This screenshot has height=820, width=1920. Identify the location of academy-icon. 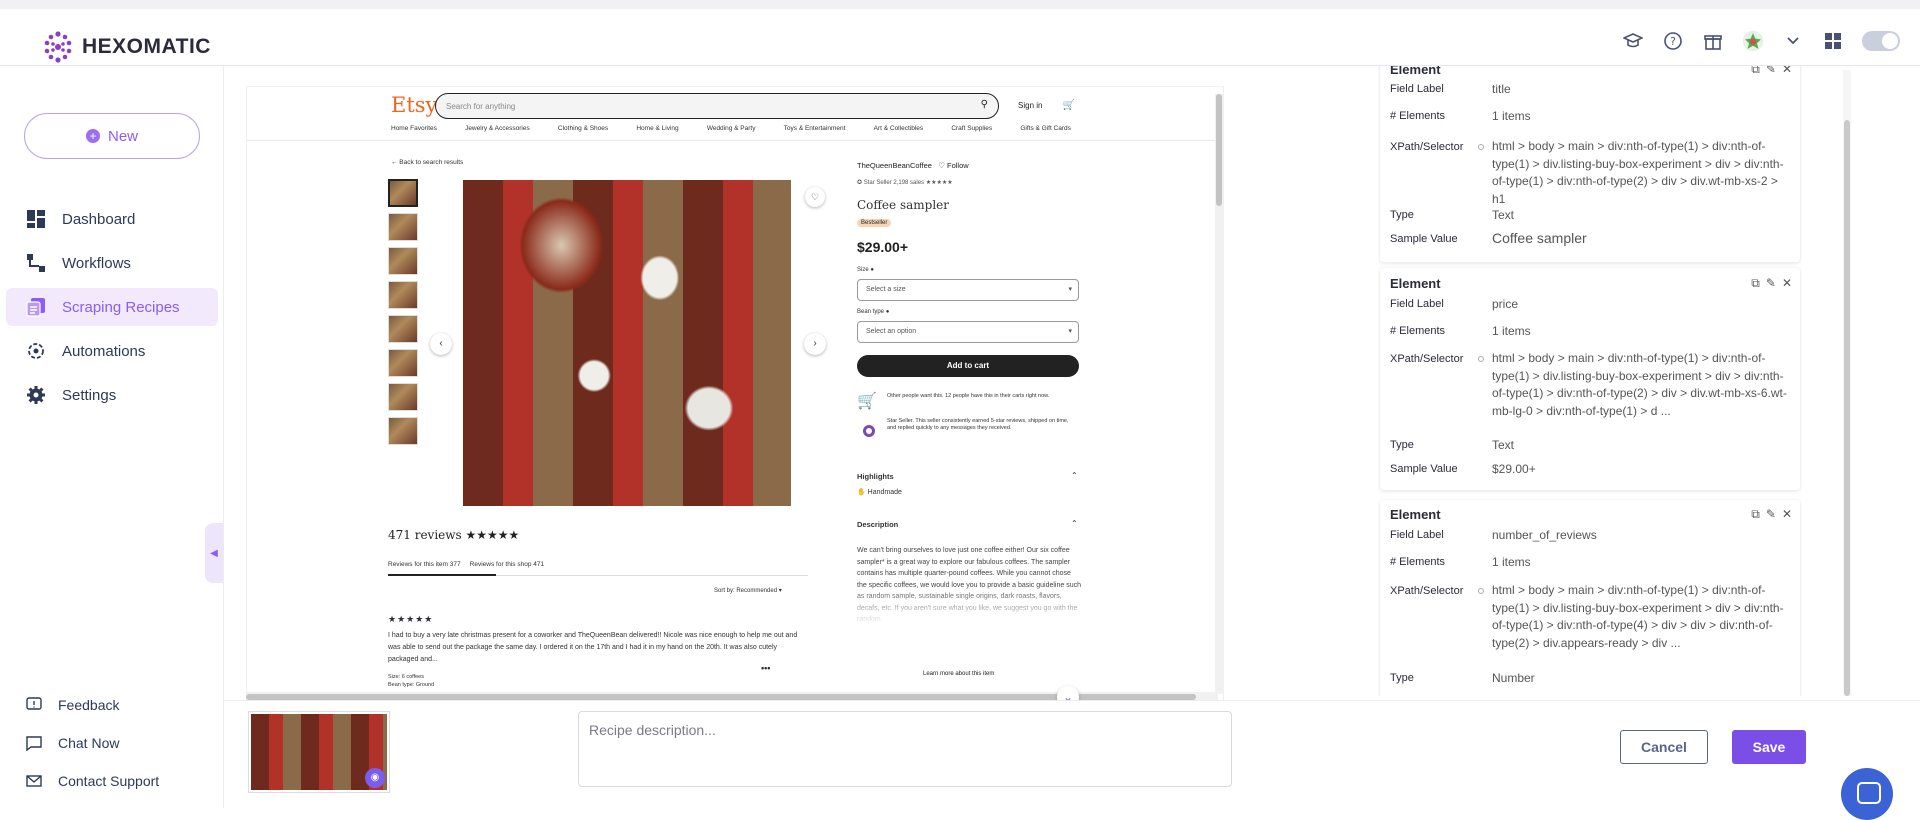
(1633, 41).